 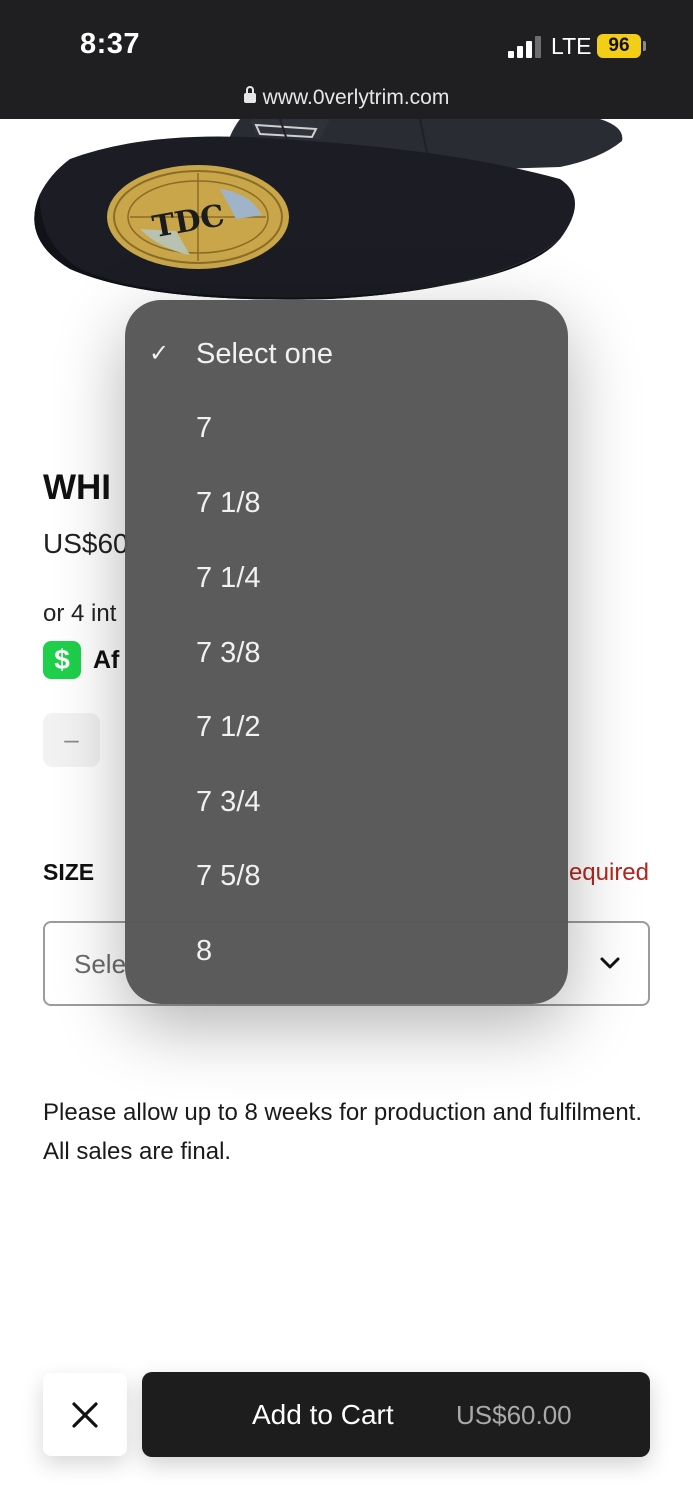 What do you see at coordinates (346, 354) in the screenshot?
I see `size-option-select-one: ✓ Select one` at bounding box center [346, 354].